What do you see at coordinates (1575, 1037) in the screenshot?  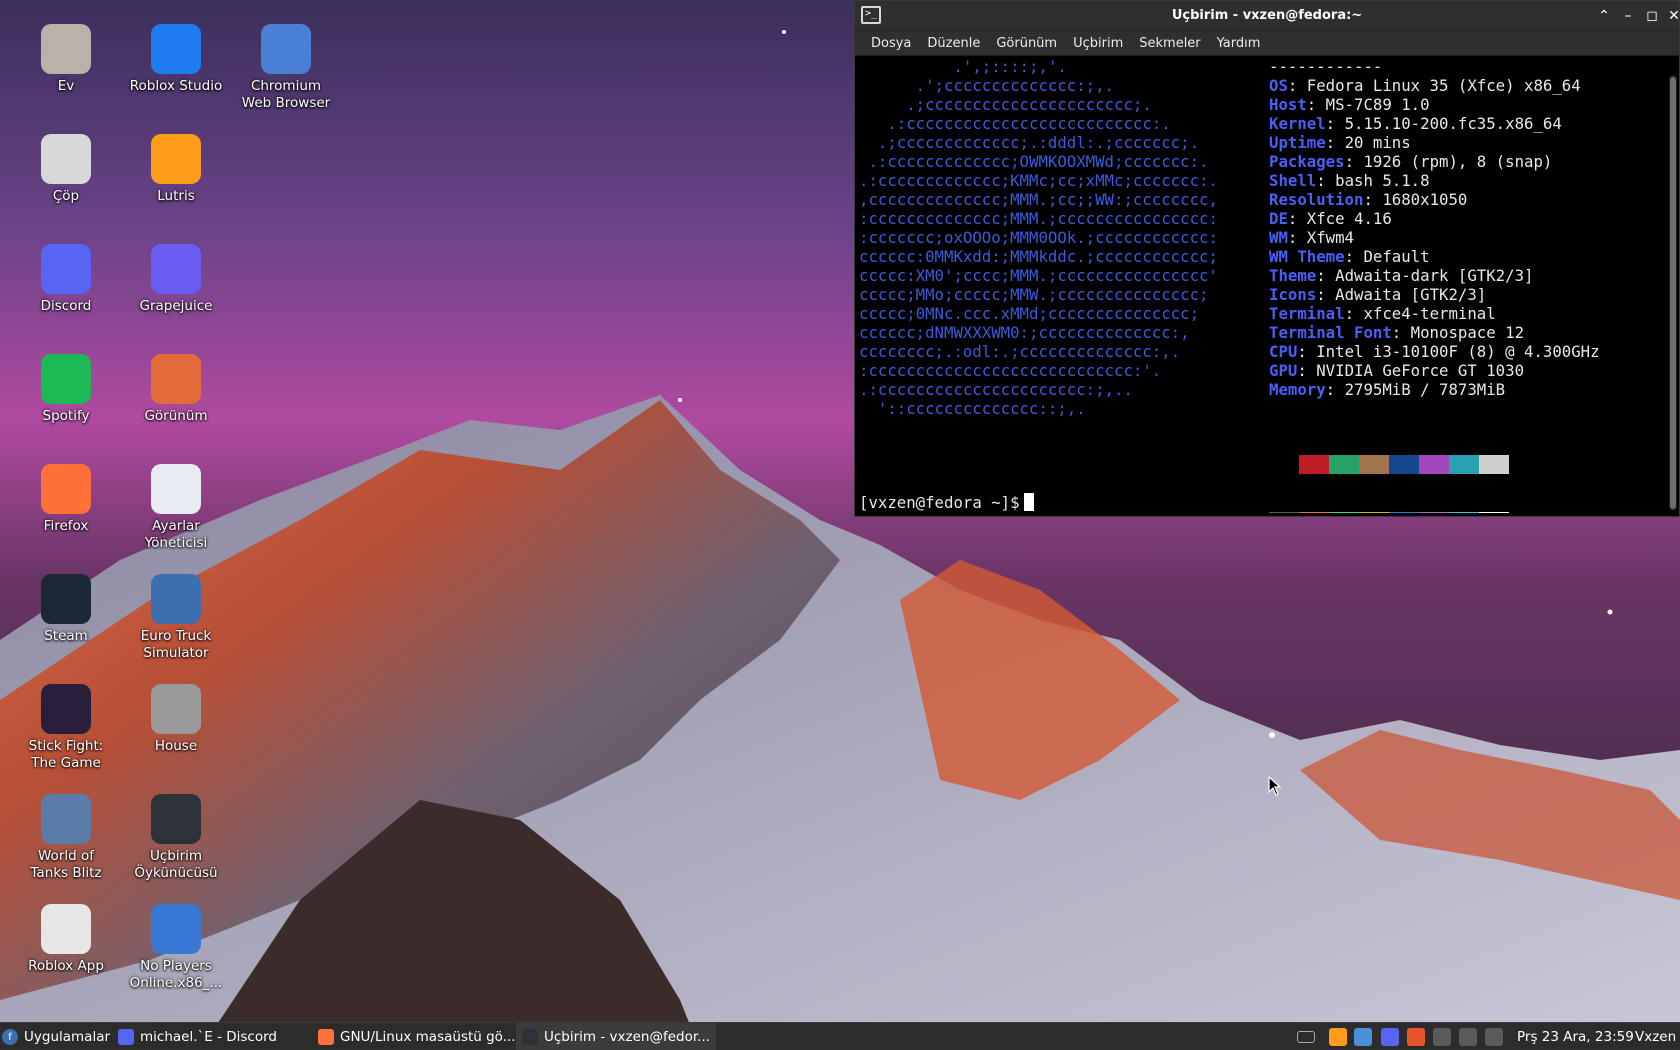 I see `clock: Prş 23 Ara, 23:59` at bounding box center [1575, 1037].